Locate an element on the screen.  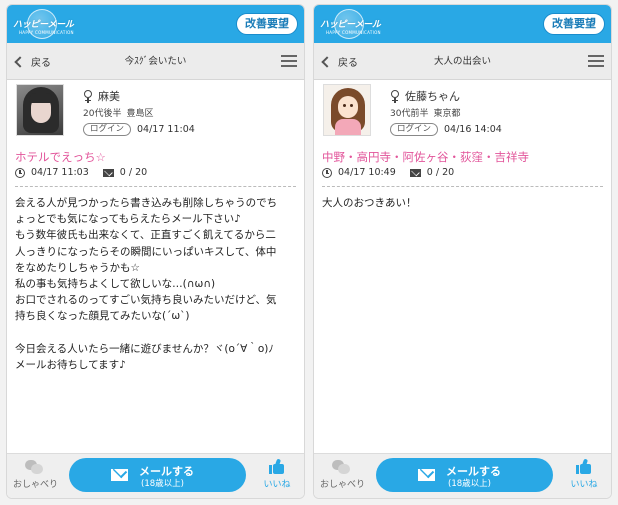
user-meta: 20代後半 豊島区 is located at coordinates (118, 112).